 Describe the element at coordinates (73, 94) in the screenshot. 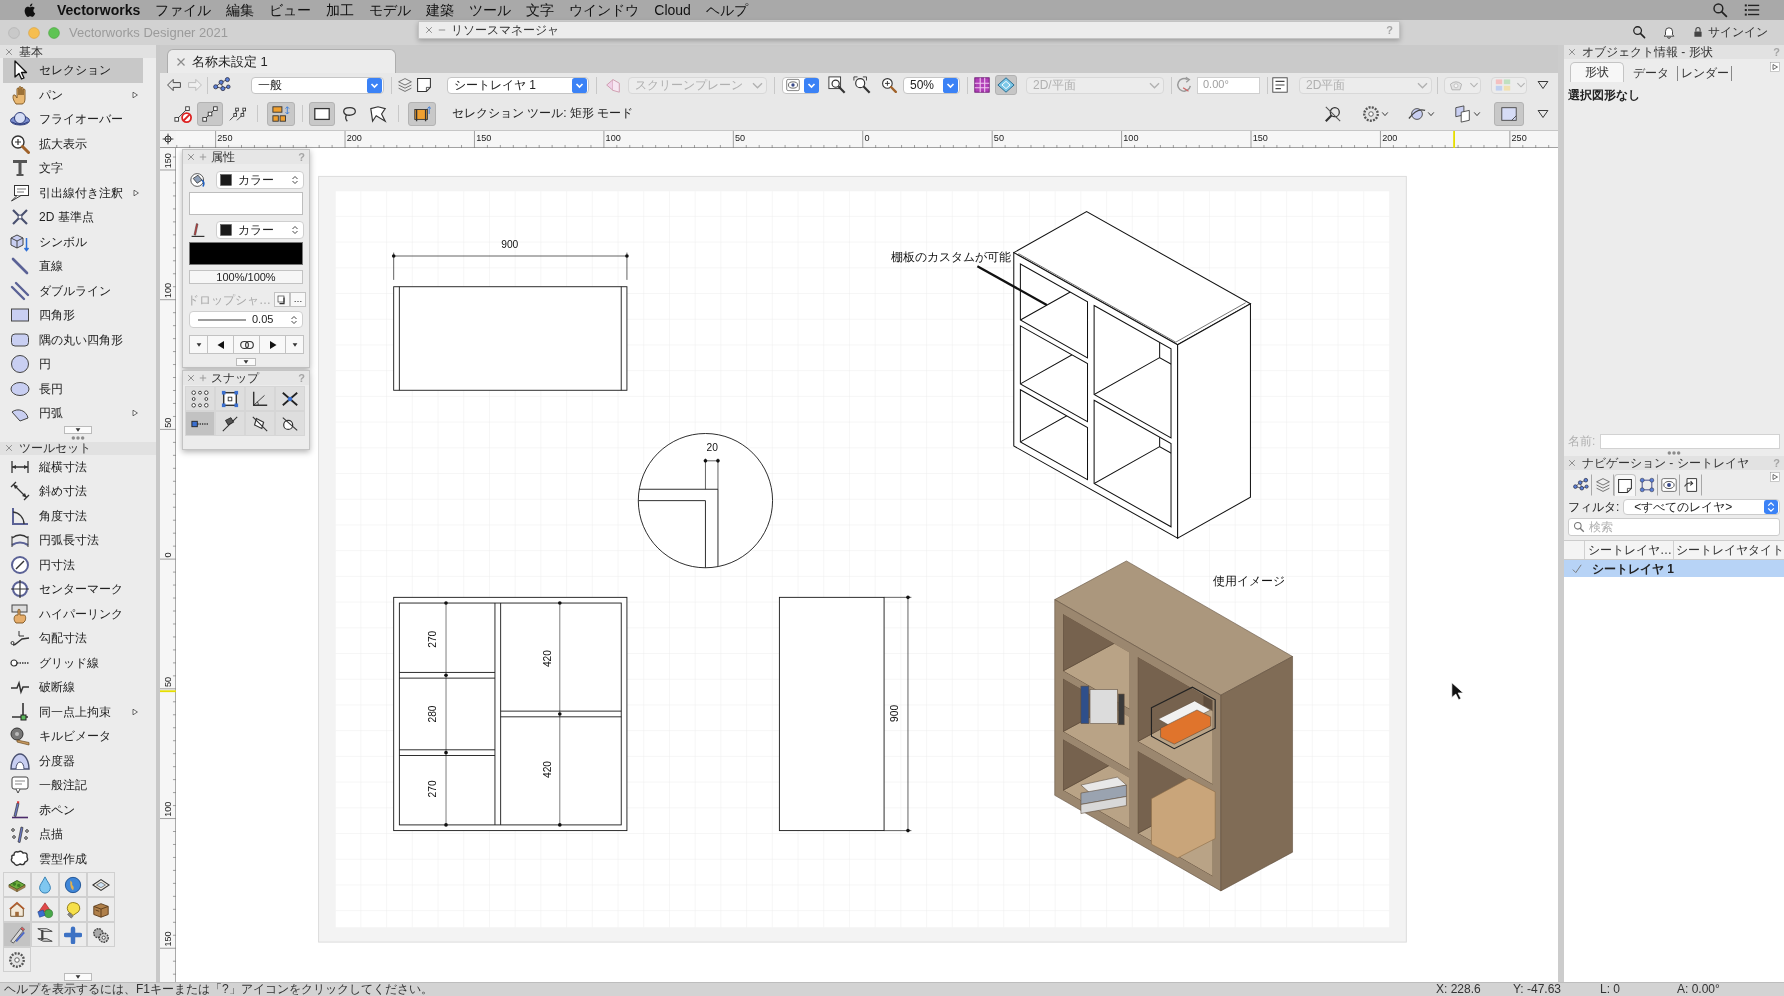

I see `tool-item: パン` at that location.